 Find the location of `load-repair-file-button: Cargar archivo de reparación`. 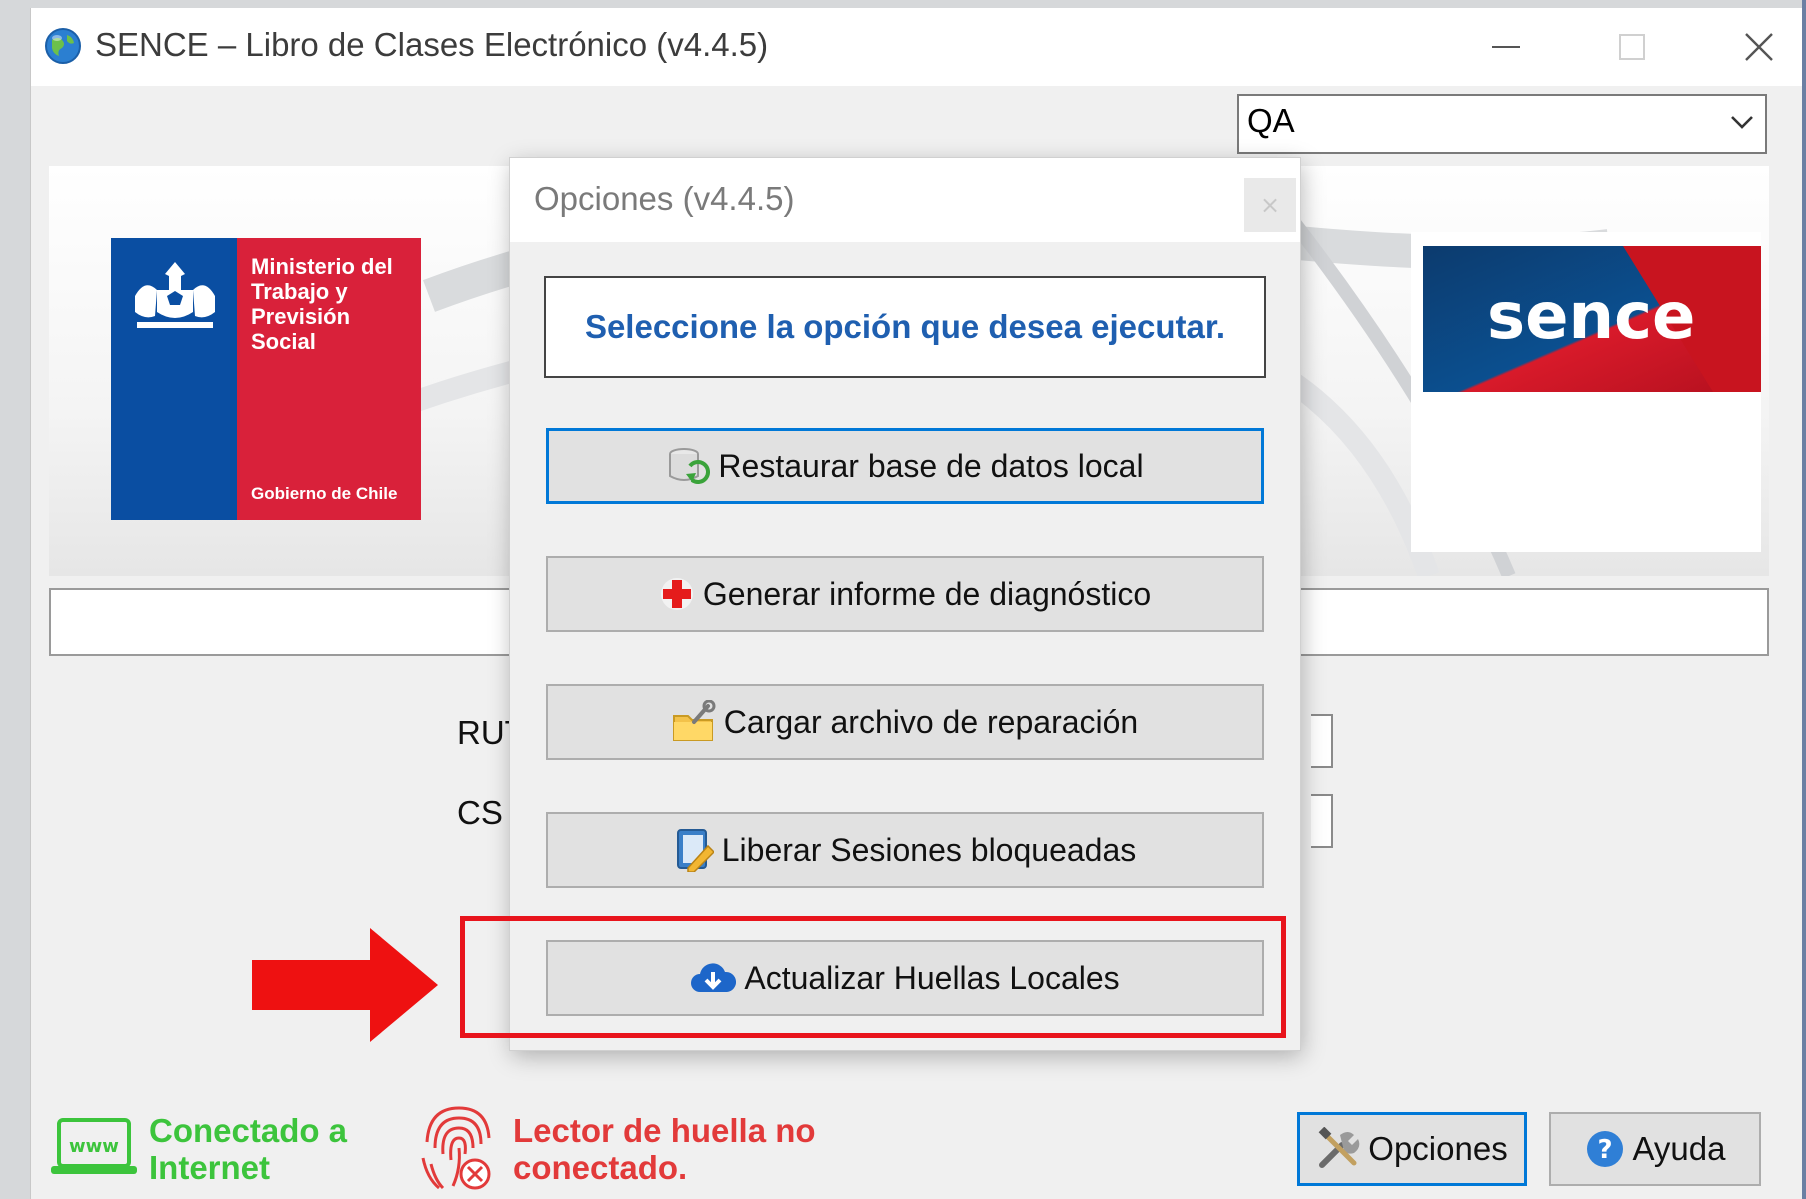

load-repair-file-button: Cargar archivo de reparación is located at coordinates (905, 722).